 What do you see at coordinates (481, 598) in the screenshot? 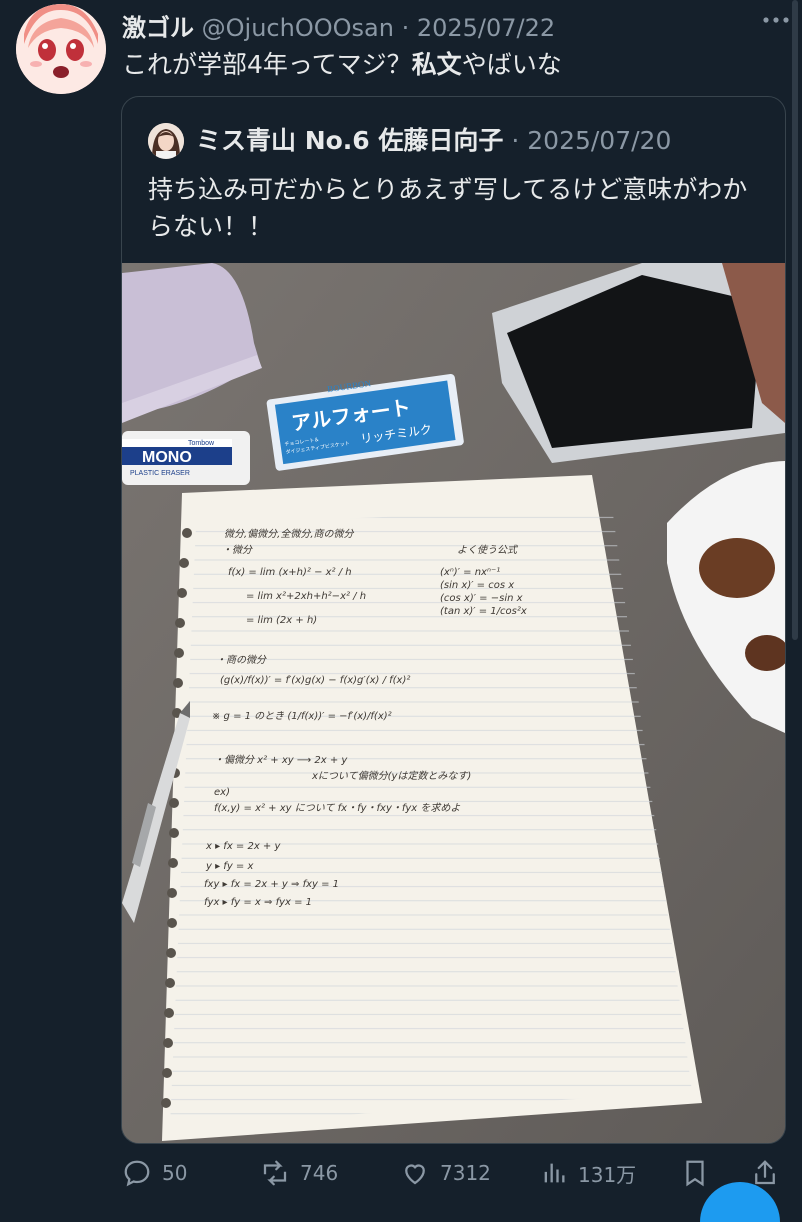
I see `note-line: (cos x)′ = −sin x` at bounding box center [481, 598].